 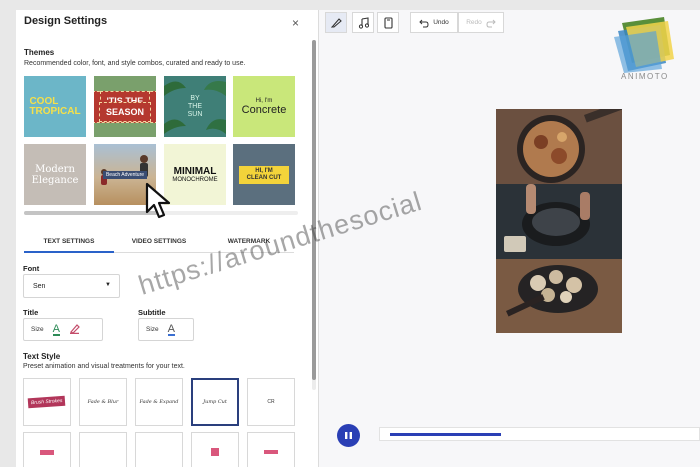 I want to click on music-note-icon, so click(x=363, y=22).